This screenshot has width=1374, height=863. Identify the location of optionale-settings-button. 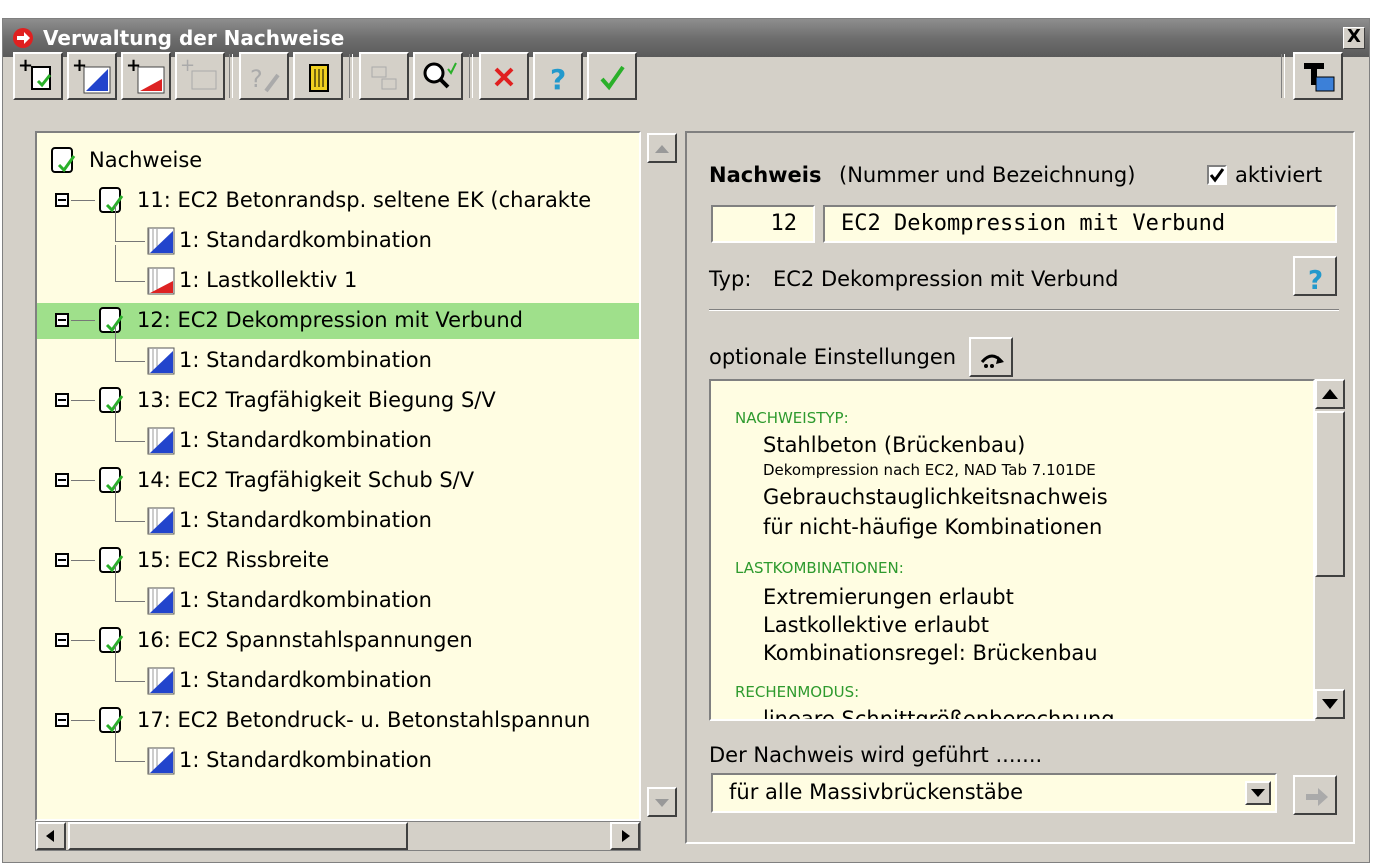
(991, 357).